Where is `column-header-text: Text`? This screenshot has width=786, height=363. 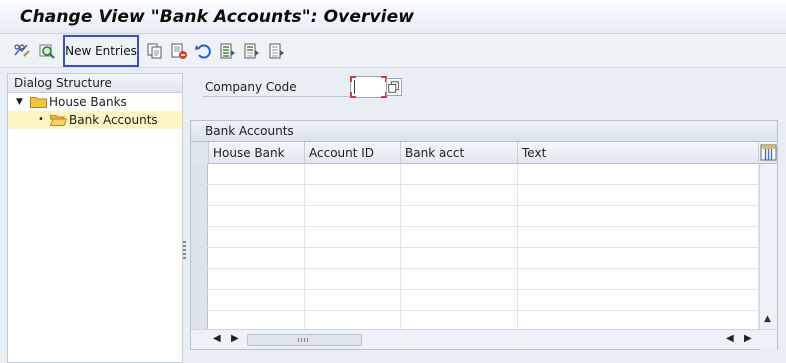 column-header-text: Text is located at coordinates (638, 153).